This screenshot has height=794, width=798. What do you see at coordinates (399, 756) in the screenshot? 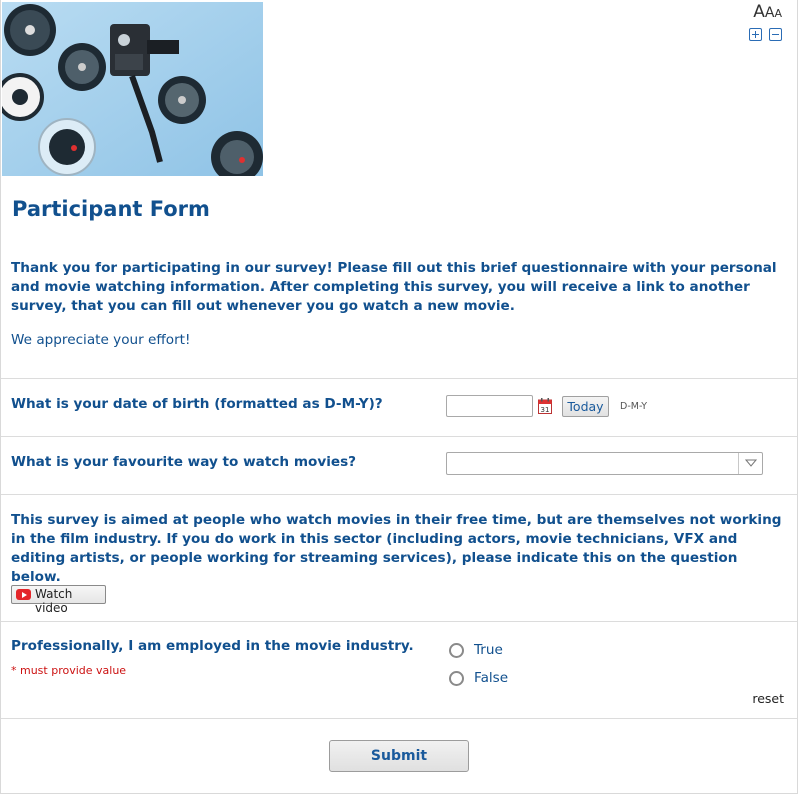
I see `submit-button: Submit` at bounding box center [399, 756].